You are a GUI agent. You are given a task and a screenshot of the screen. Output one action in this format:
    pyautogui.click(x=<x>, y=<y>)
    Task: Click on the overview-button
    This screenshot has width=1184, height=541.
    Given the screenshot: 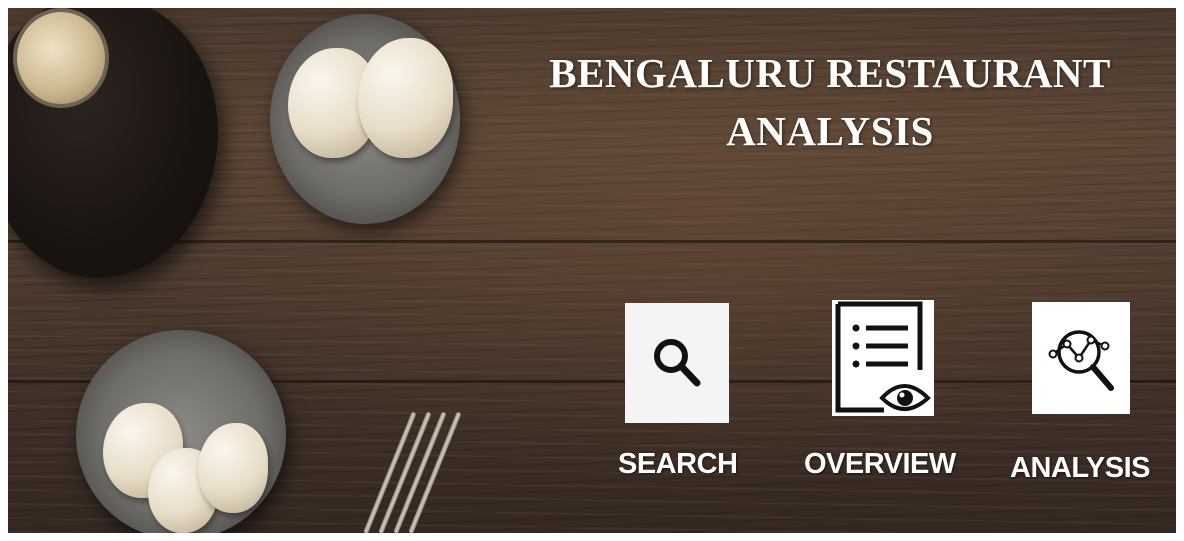 What is the action you would take?
    pyautogui.click(x=883, y=358)
    